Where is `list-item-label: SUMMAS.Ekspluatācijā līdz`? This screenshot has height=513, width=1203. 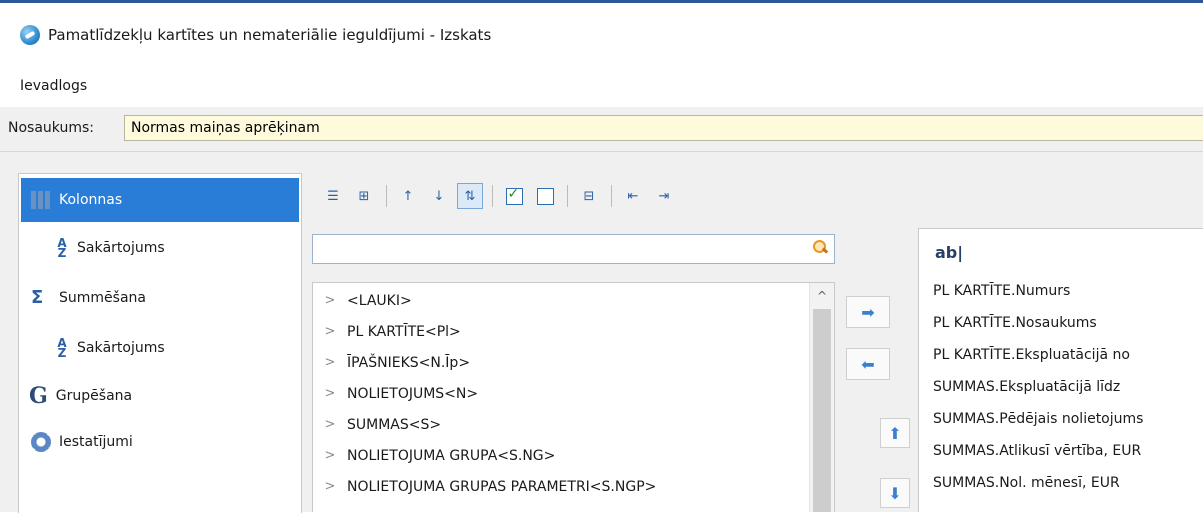
list-item-label: SUMMAS.Ekspluatācijā līdz is located at coordinates (1027, 387).